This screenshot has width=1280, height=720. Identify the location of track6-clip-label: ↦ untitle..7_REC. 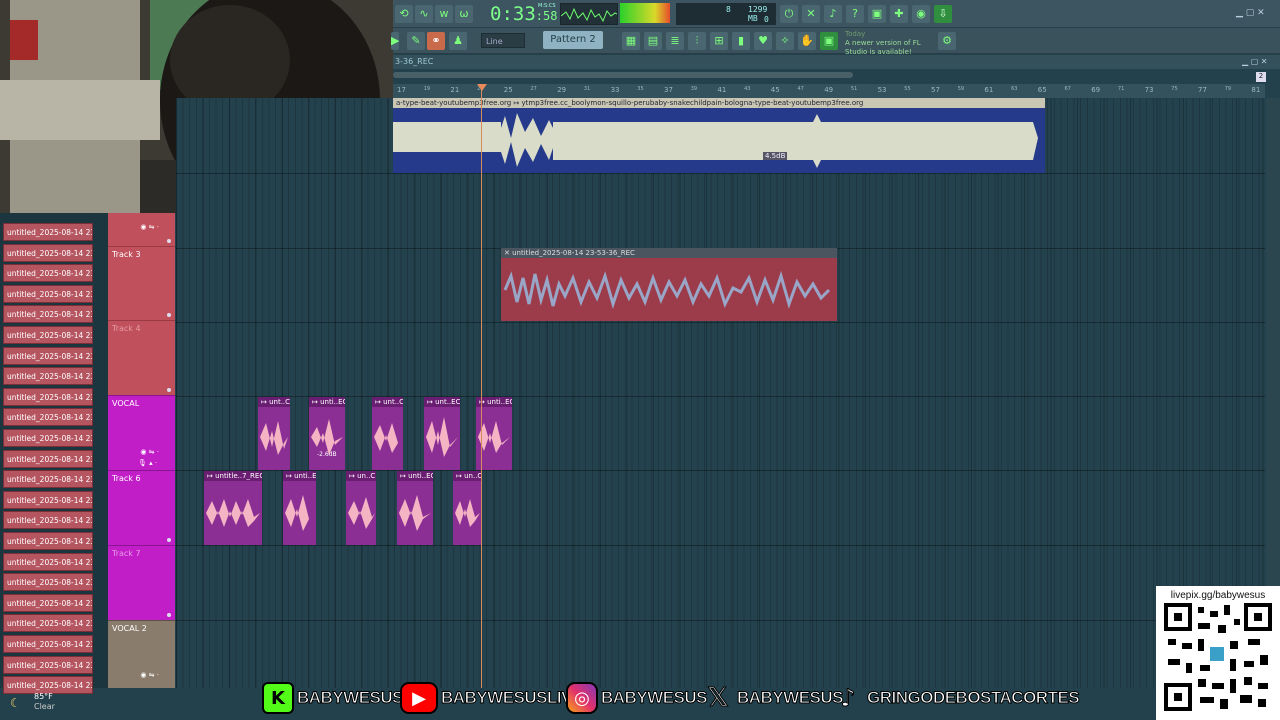
(233, 476).